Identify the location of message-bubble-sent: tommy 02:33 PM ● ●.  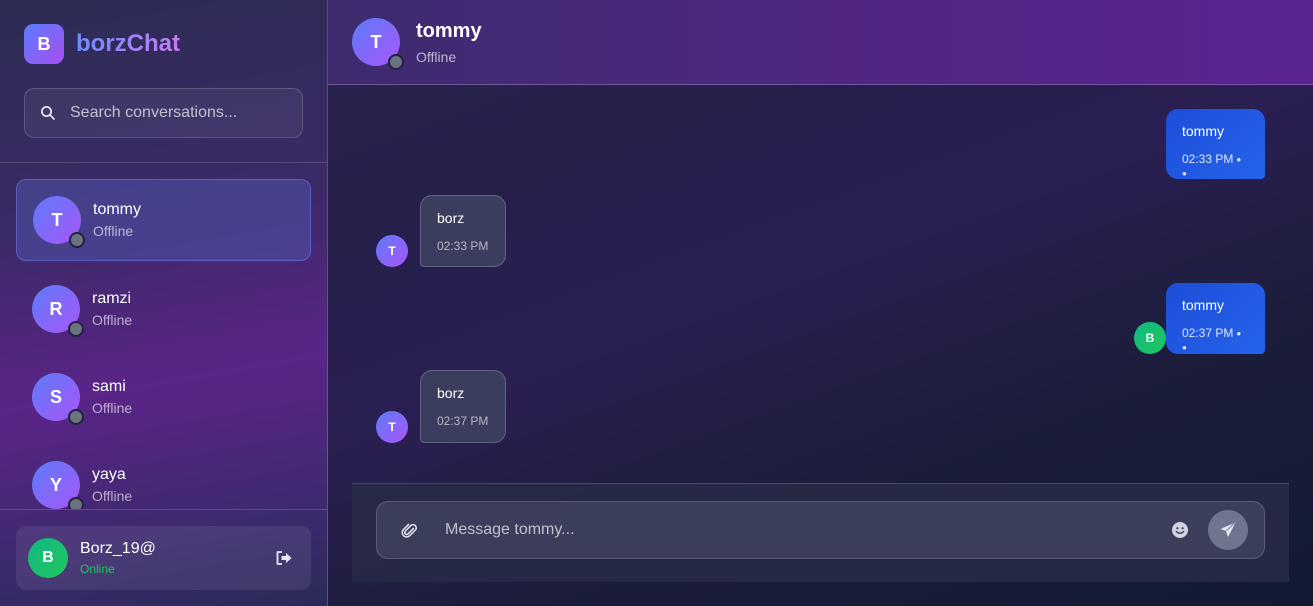
(1215, 144).